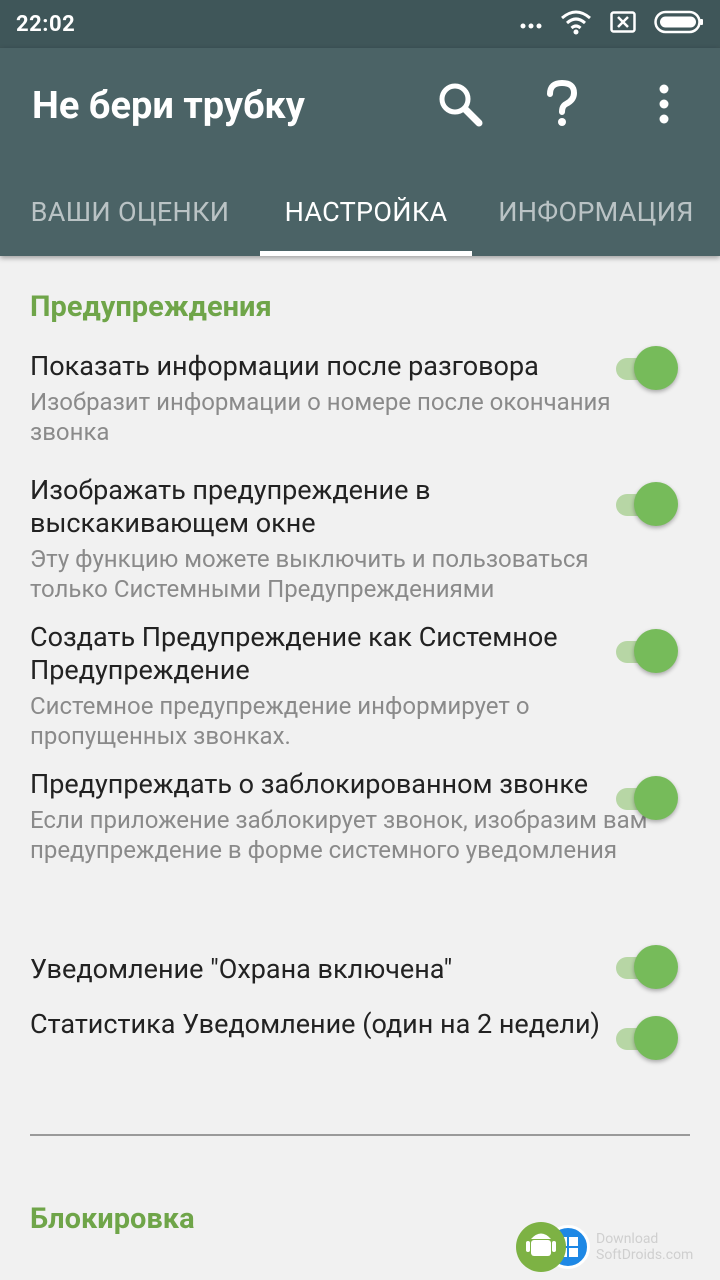 The image size is (720, 1280). I want to click on pref-title: Показать информации после разговора, so click(284, 366).